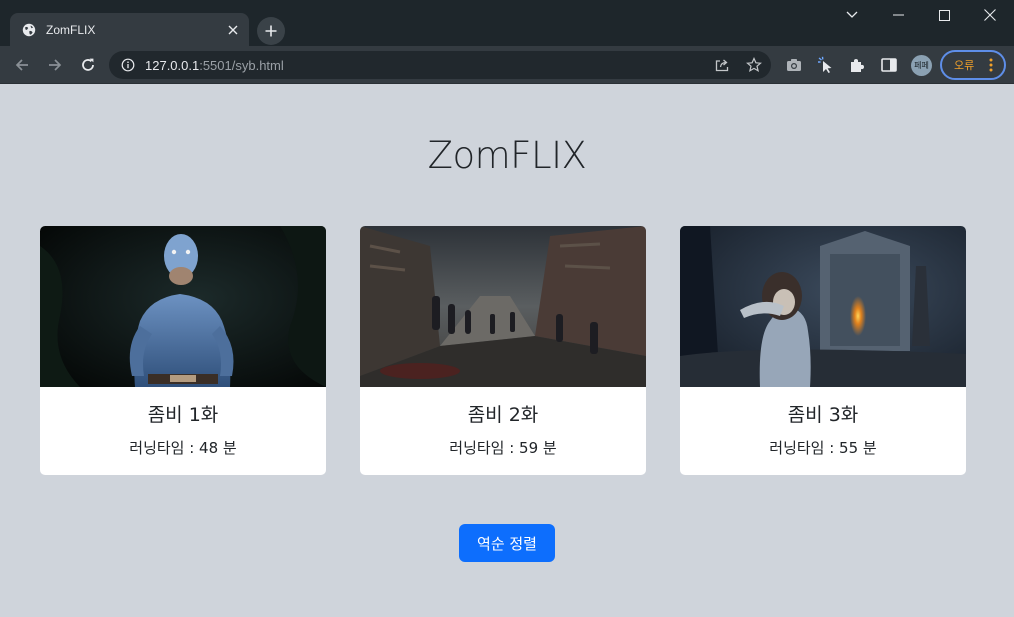 This screenshot has height=617, width=1014. I want to click on arrow-right-icon, so click(55, 65).